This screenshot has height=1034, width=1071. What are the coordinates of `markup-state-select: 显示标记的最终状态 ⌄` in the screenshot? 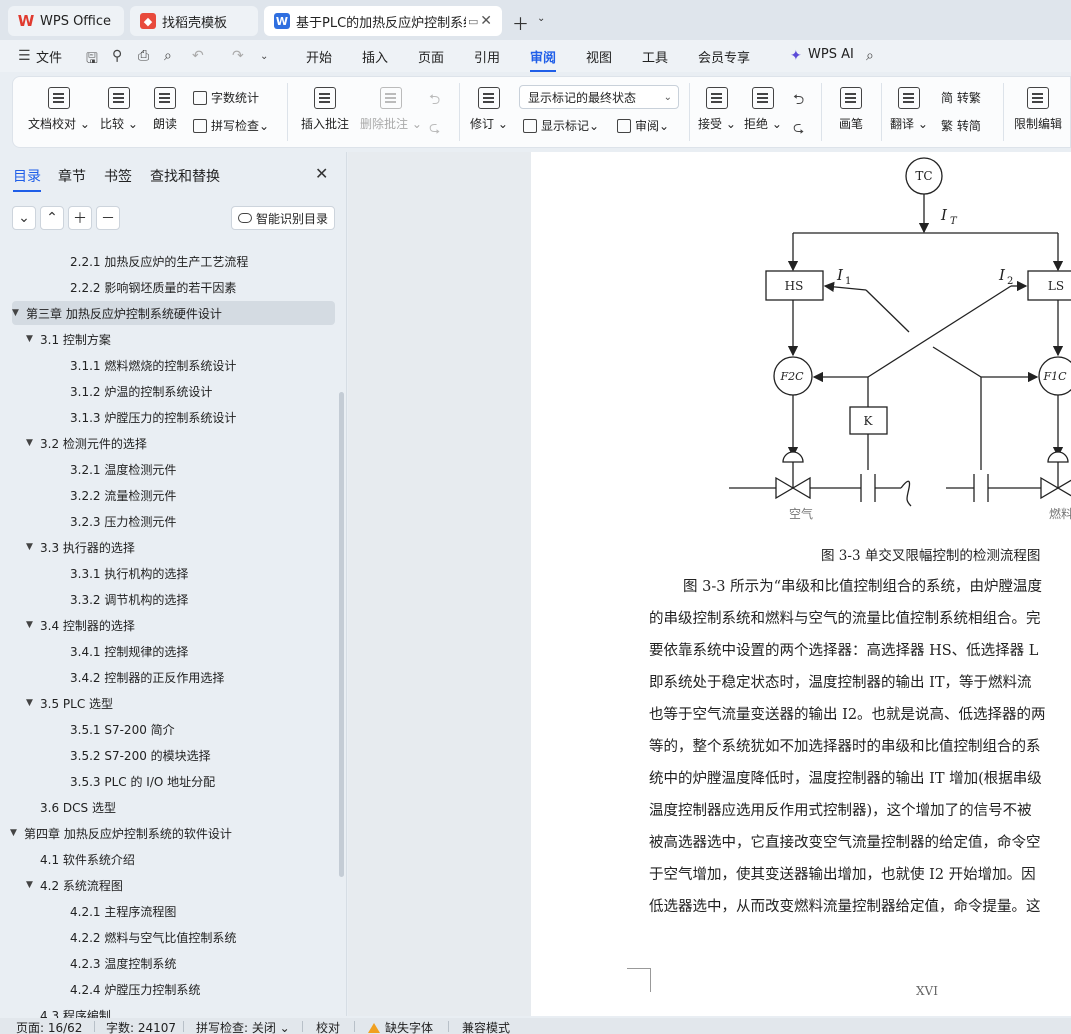 It's located at (599, 97).